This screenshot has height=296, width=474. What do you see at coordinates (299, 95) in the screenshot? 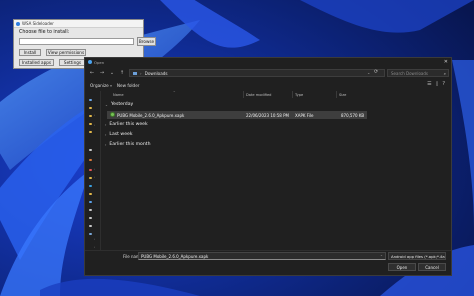
I see `column-type: Type` at bounding box center [299, 95].